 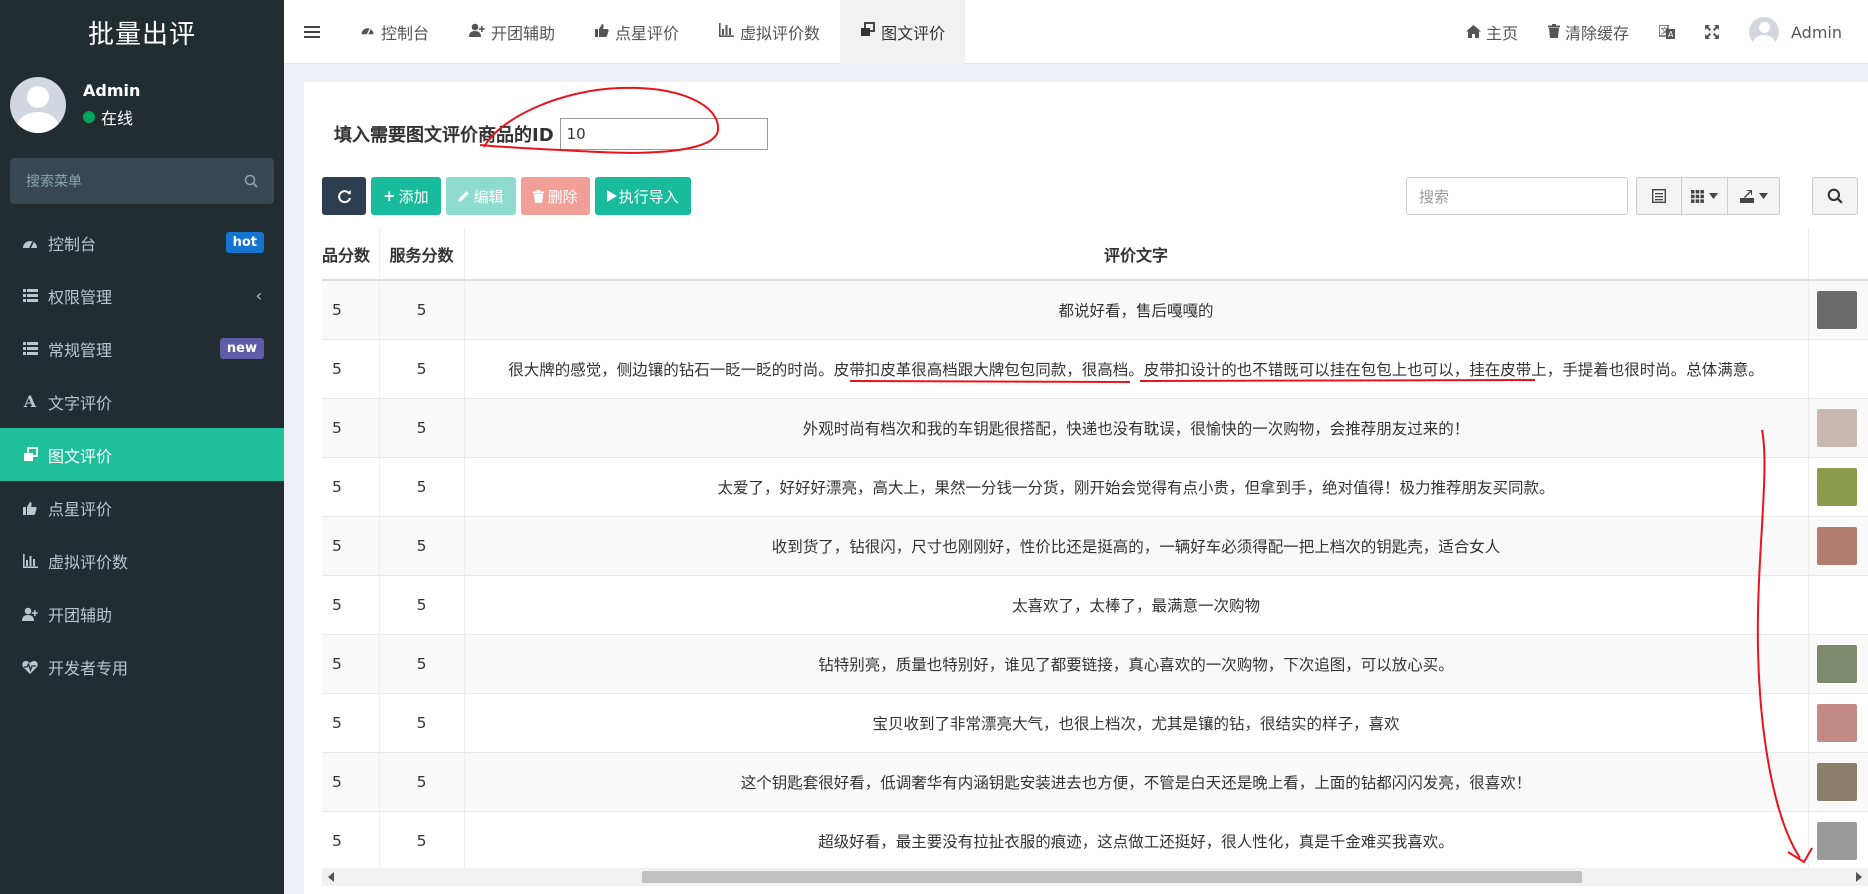 What do you see at coordinates (142, 32) in the screenshot?
I see `brand-logo: 批量出评` at bounding box center [142, 32].